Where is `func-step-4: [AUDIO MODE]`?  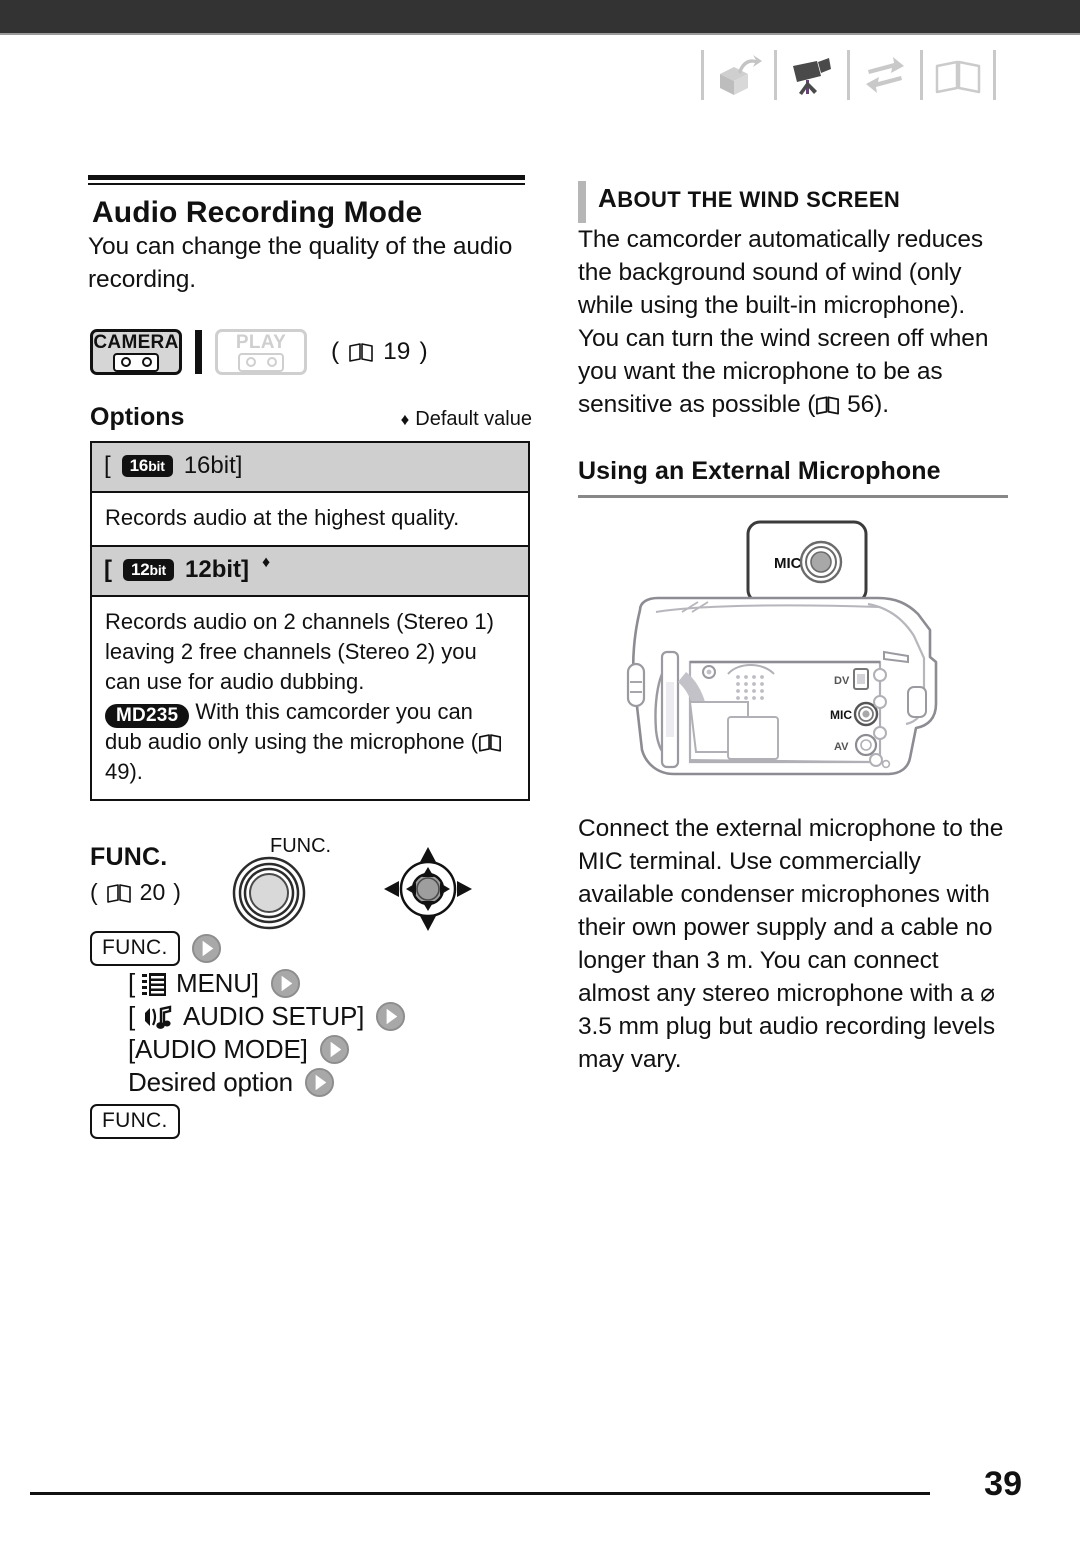 func-step-4: [AUDIO MODE] is located at coordinates (329, 1049).